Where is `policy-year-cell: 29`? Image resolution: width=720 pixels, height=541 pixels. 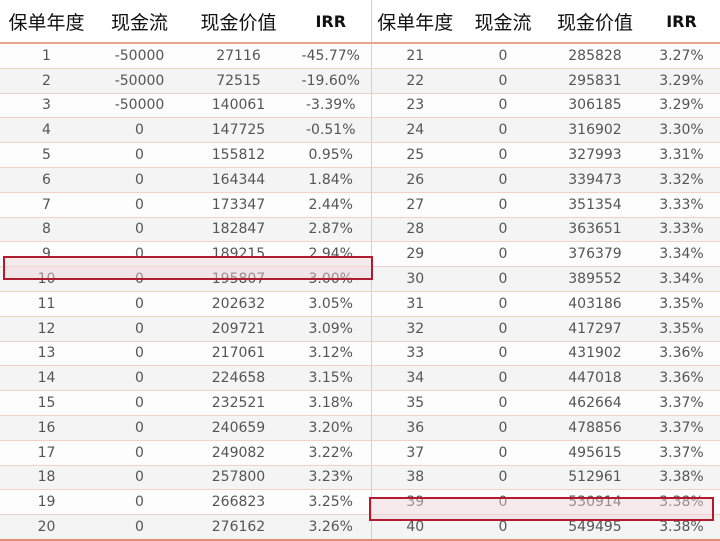
policy-year-cell: 29 is located at coordinates (415, 254).